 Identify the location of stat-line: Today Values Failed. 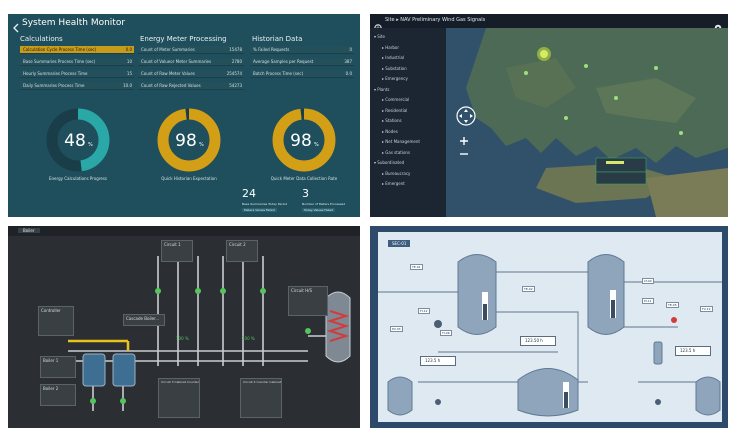
(319, 210).